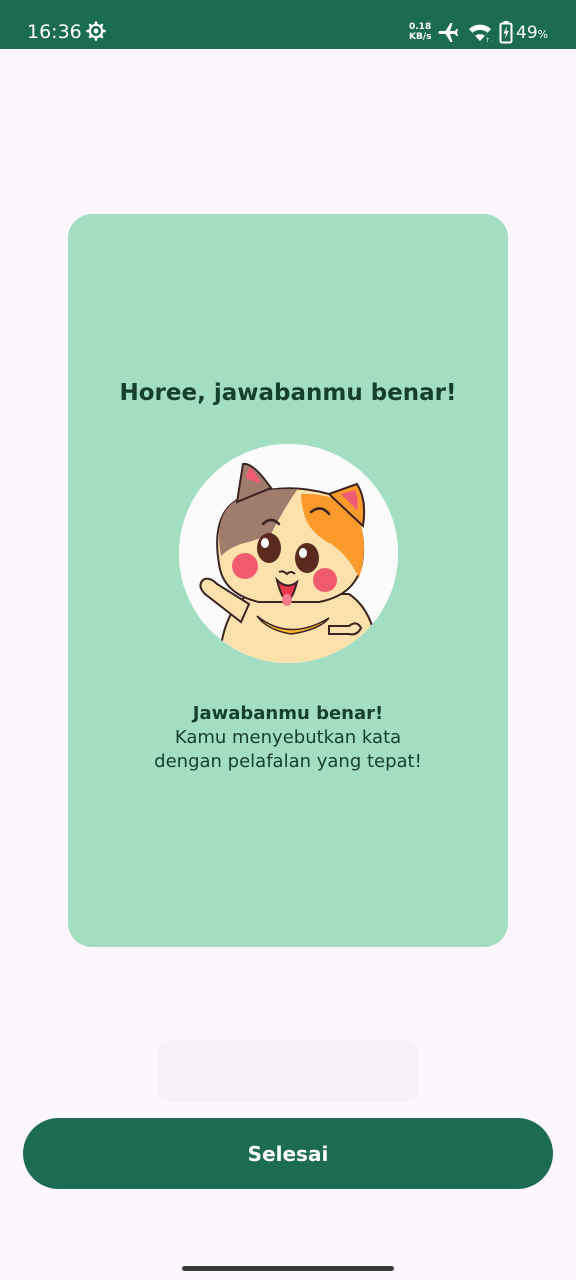  What do you see at coordinates (481, 32) in the screenshot?
I see `wifi-icon: ↑↓` at bounding box center [481, 32].